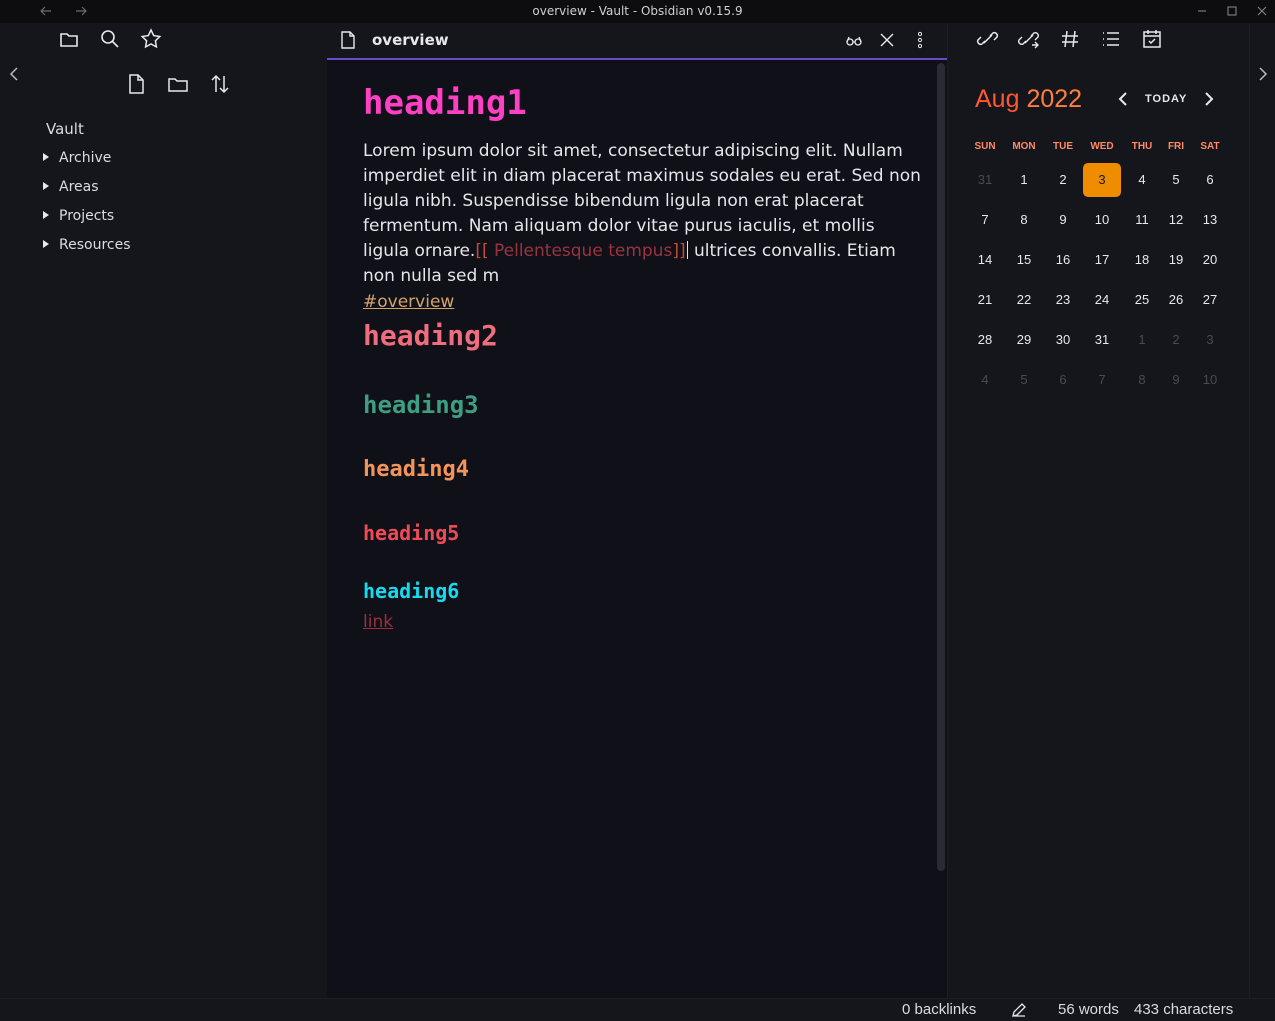  Describe the element at coordinates (679, 251) in the screenshot. I see `wikilink-close-bracket: ]]` at that location.